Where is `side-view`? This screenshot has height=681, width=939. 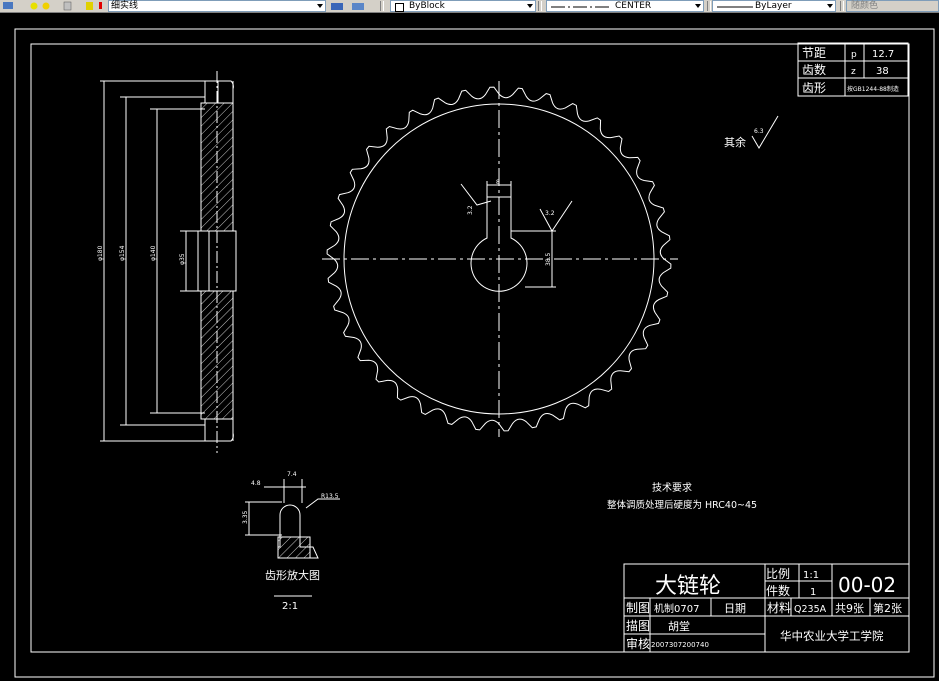
side-view is located at coordinates (168, 262).